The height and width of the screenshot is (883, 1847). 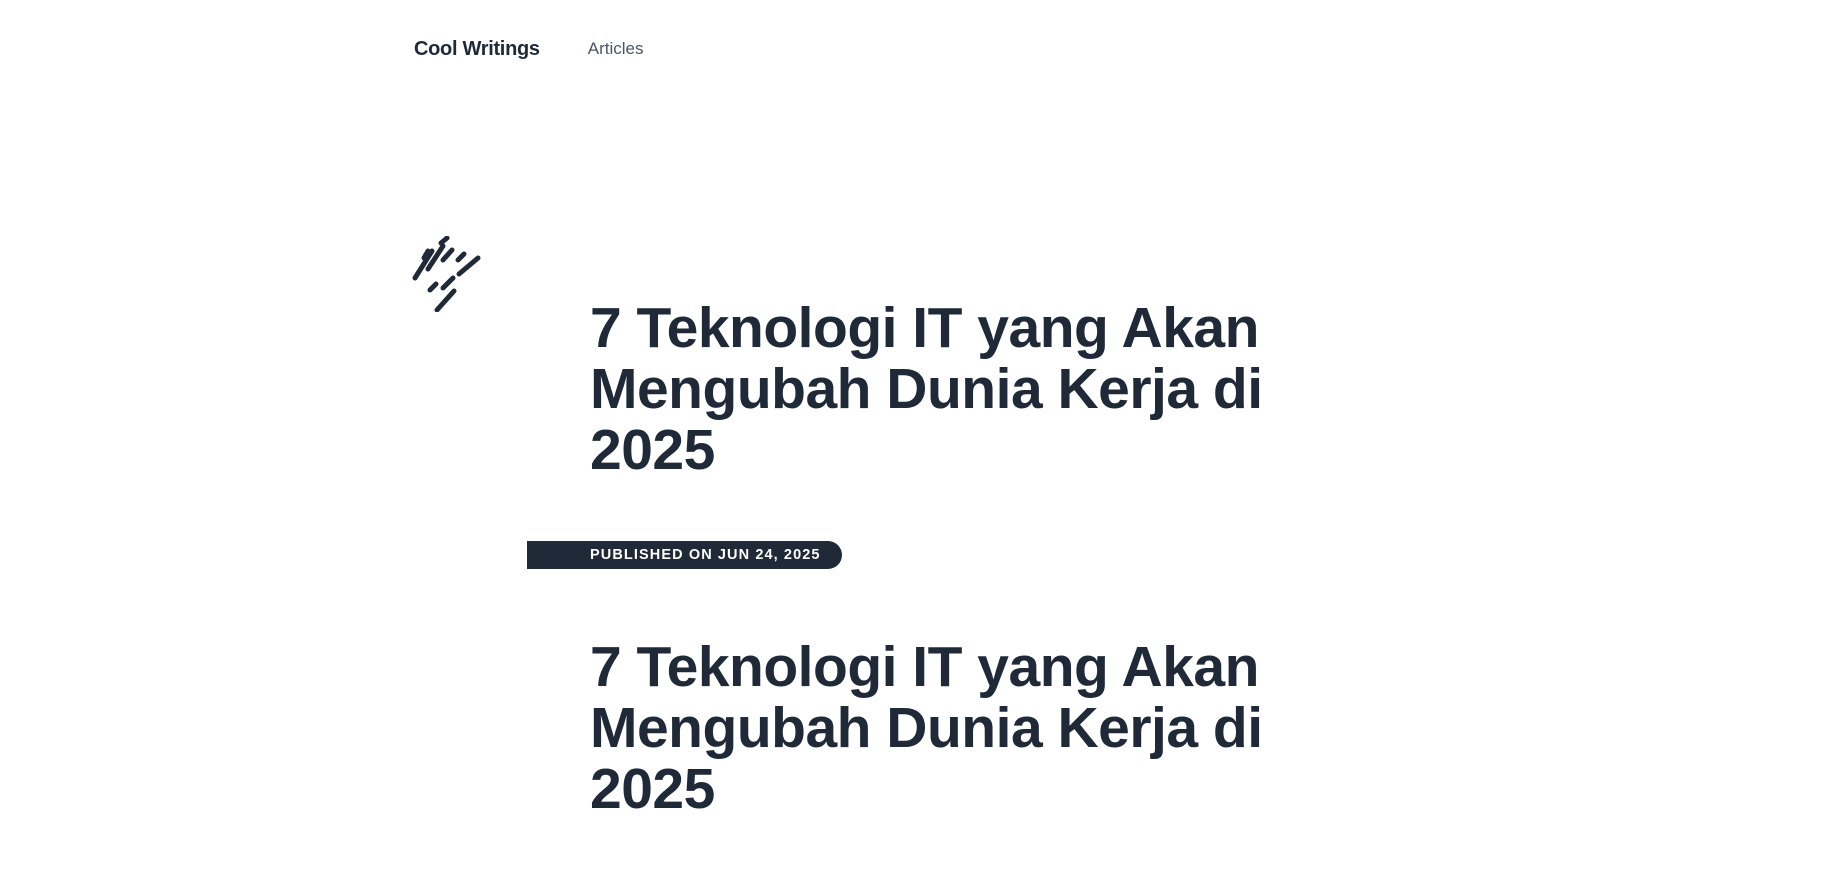 What do you see at coordinates (477, 49) in the screenshot?
I see `site-logo-link: Cool Writings` at bounding box center [477, 49].